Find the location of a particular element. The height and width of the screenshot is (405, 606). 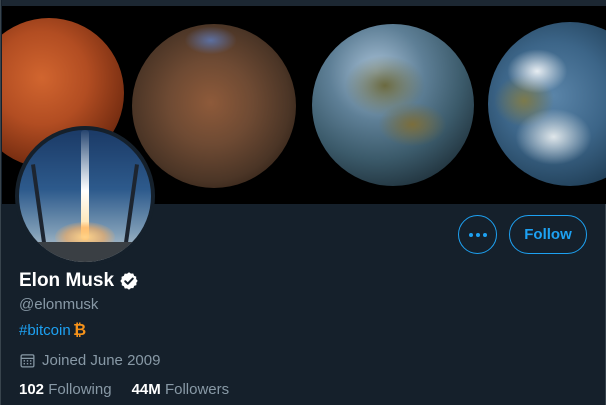

calendar-icon is located at coordinates (27, 361).